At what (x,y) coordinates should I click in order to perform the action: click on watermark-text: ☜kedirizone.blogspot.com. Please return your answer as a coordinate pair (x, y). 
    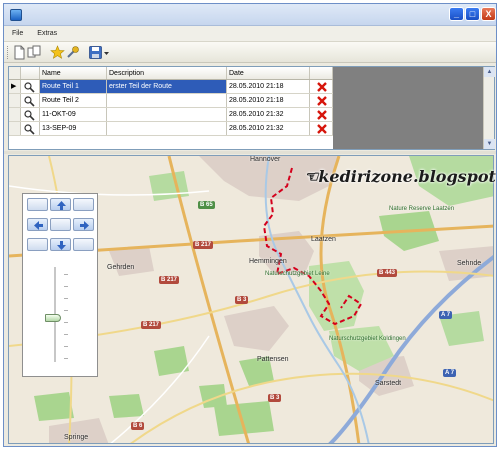
    Looking at the image, I should click on (400, 176).